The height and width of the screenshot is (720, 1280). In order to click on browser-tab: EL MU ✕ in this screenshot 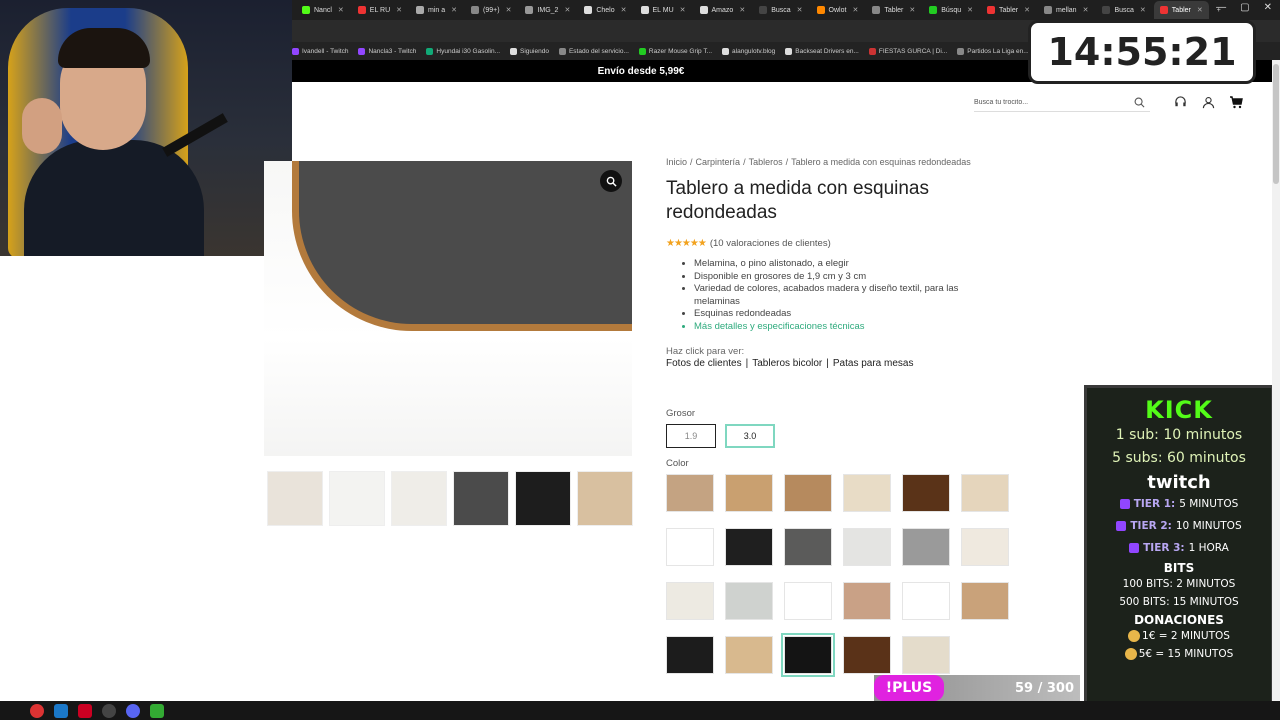, I will do `click(663, 10)`.